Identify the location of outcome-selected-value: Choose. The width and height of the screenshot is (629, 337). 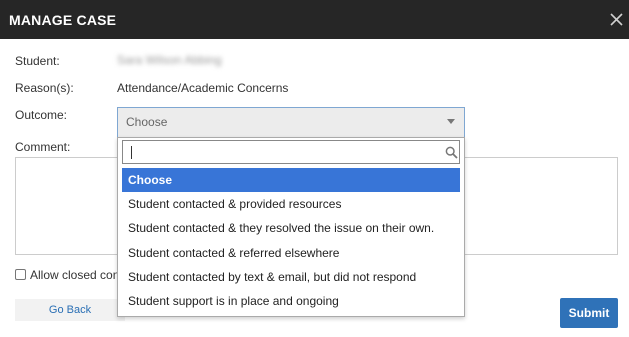
(147, 122).